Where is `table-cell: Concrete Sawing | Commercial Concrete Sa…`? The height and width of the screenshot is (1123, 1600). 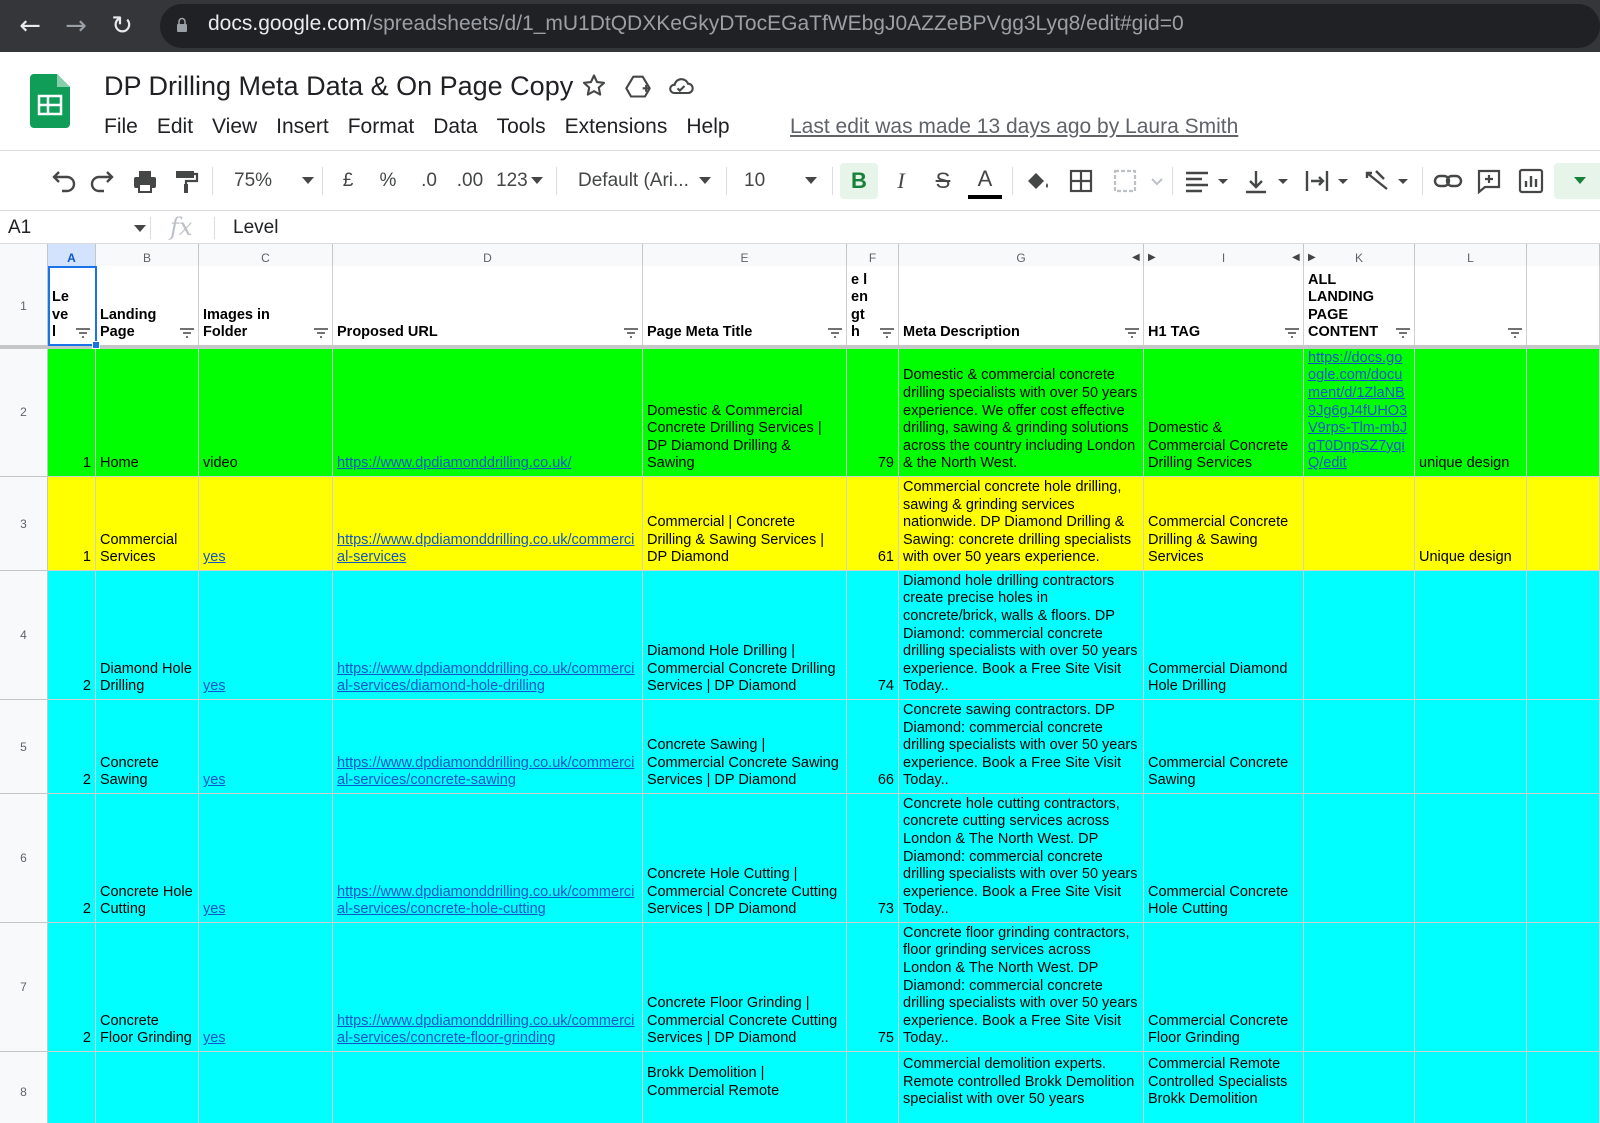
table-cell: Concrete Sawing | Commercial Concrete Sa… is located at coordinates (745, 747).